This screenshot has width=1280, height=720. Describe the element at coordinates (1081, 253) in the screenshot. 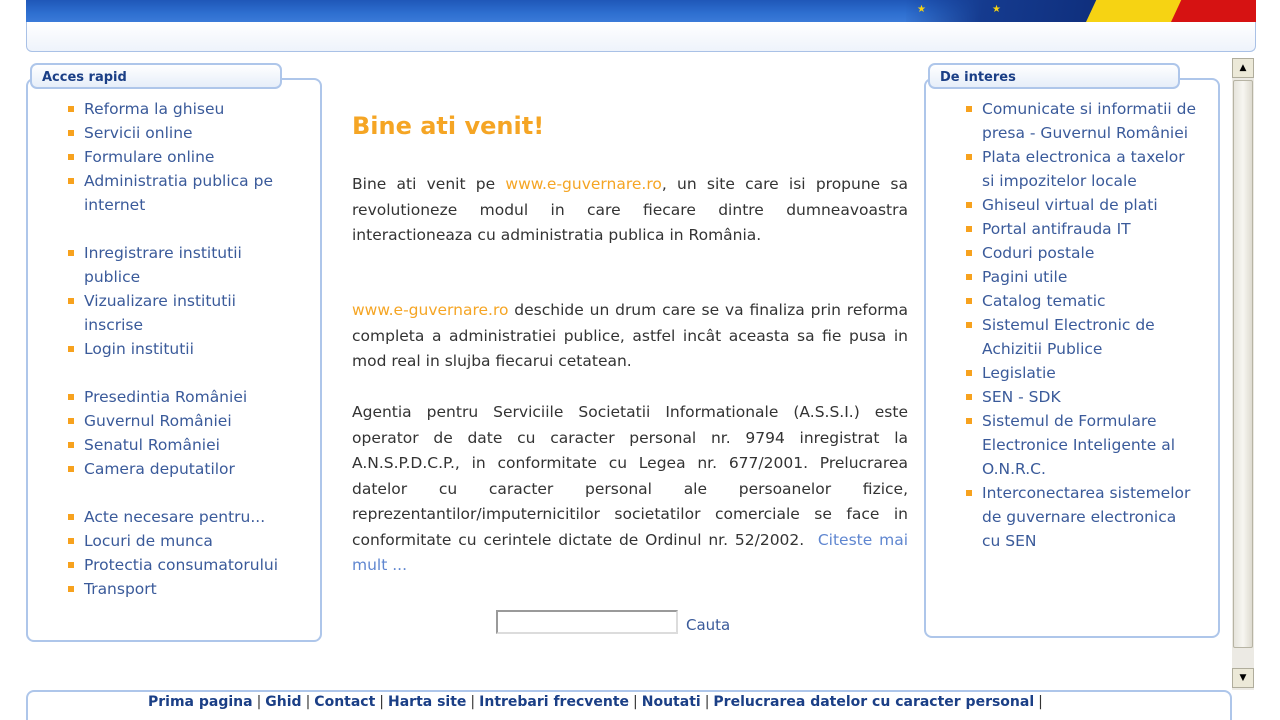

I see `of-interest-link: Coduri postale` at that location.